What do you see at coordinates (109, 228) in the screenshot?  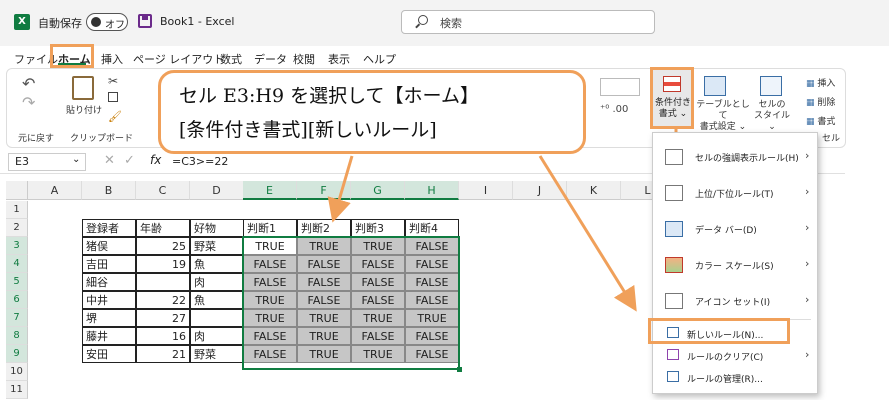 I see `table-cell: 登録者` at bounding box center [109, 228].